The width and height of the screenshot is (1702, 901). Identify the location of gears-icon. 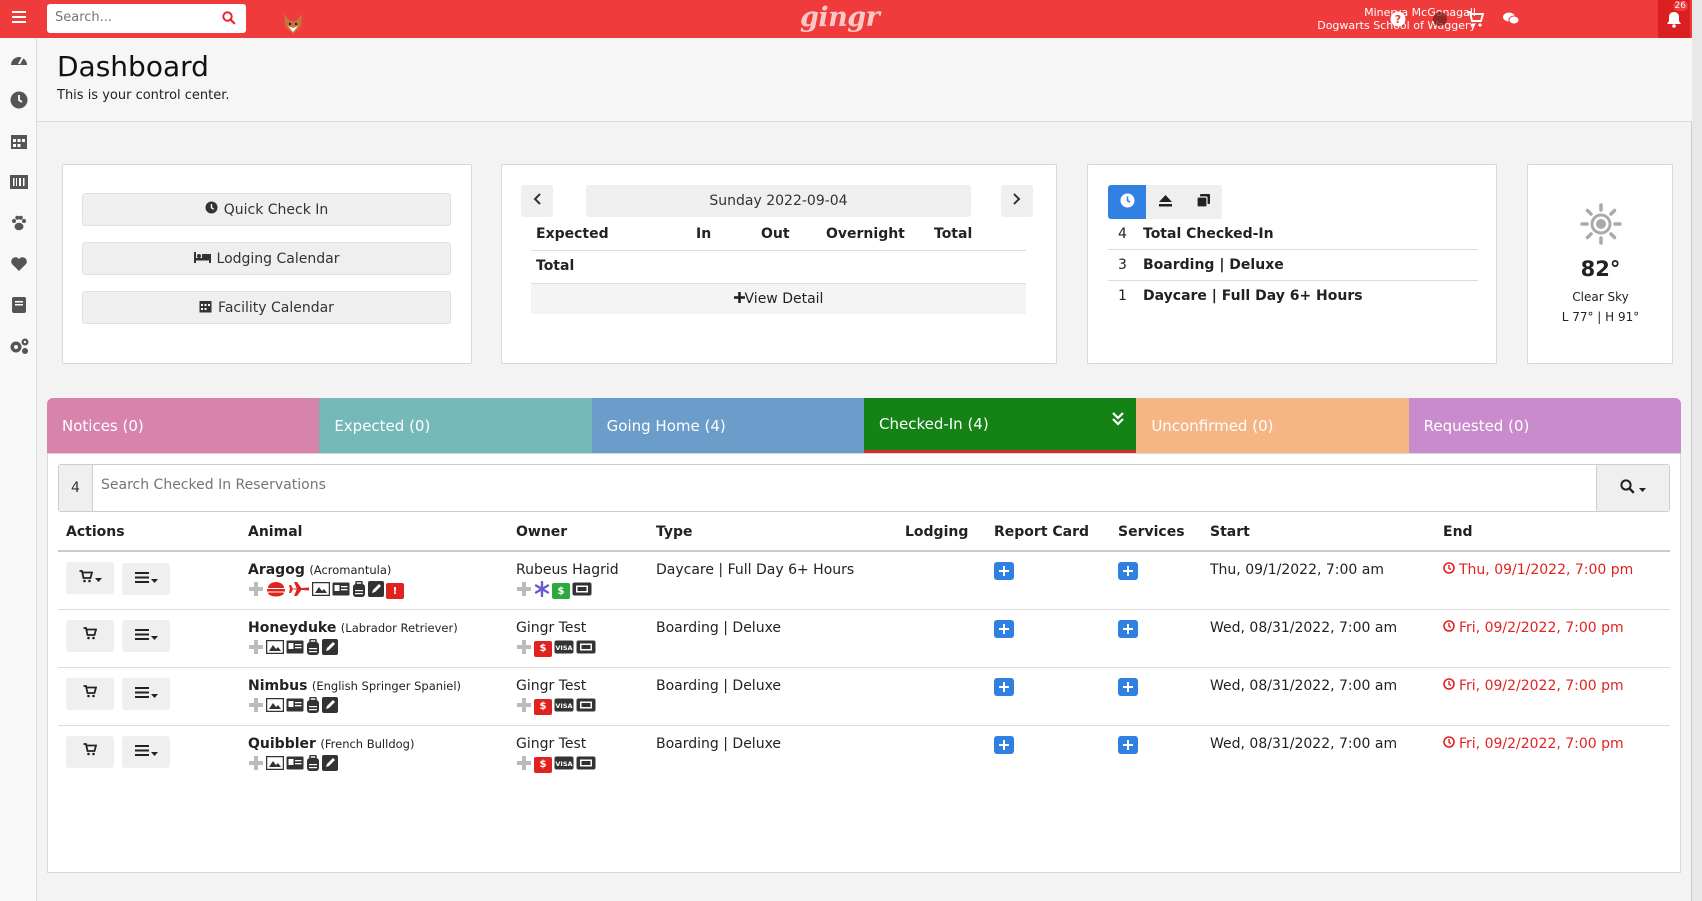
(19, 346).